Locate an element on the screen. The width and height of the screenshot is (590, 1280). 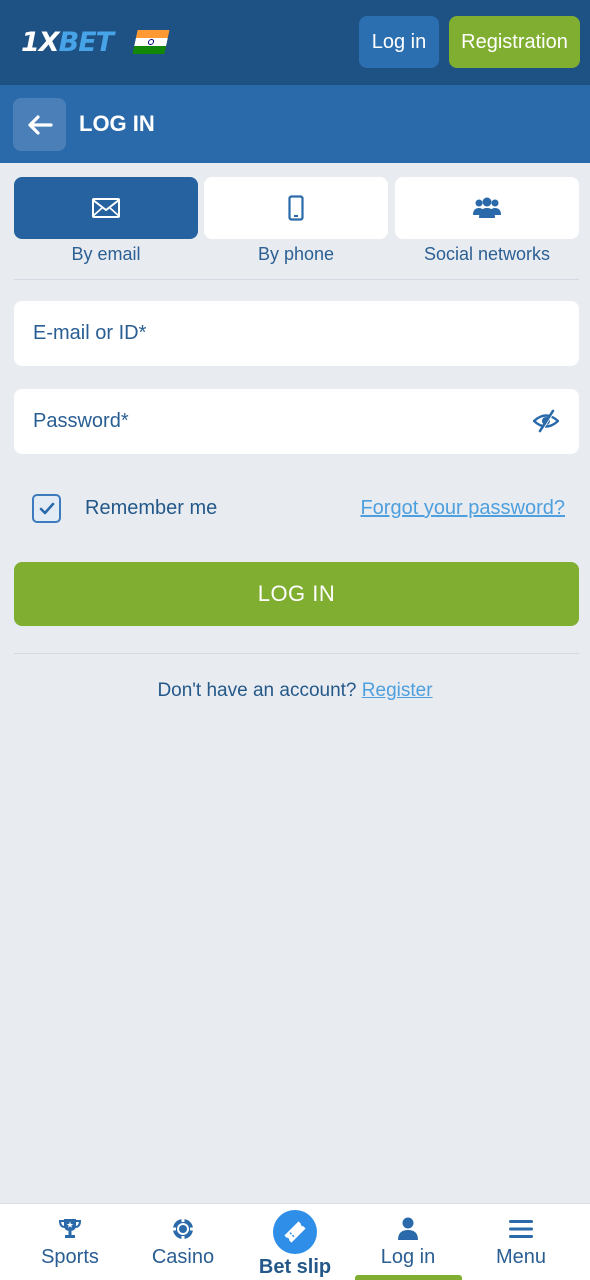
tab-by-phone is located at coordinates (296, 208).